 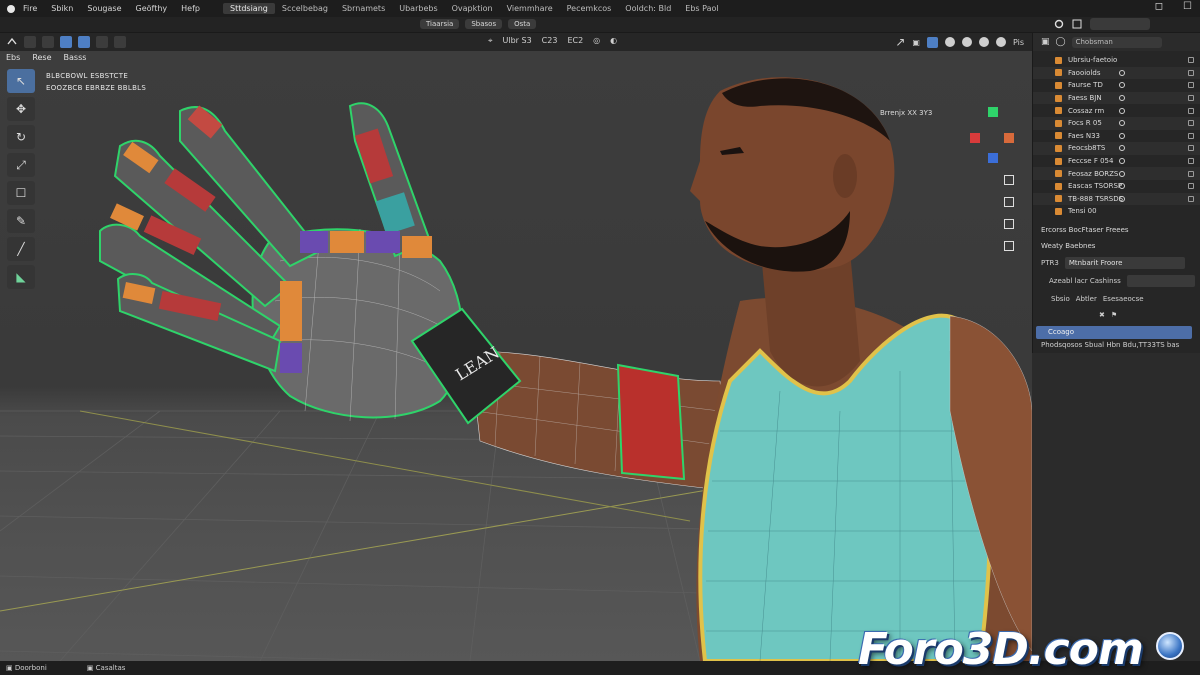 I want to click on gizmo-z-axis, so click(x=993, y=158).